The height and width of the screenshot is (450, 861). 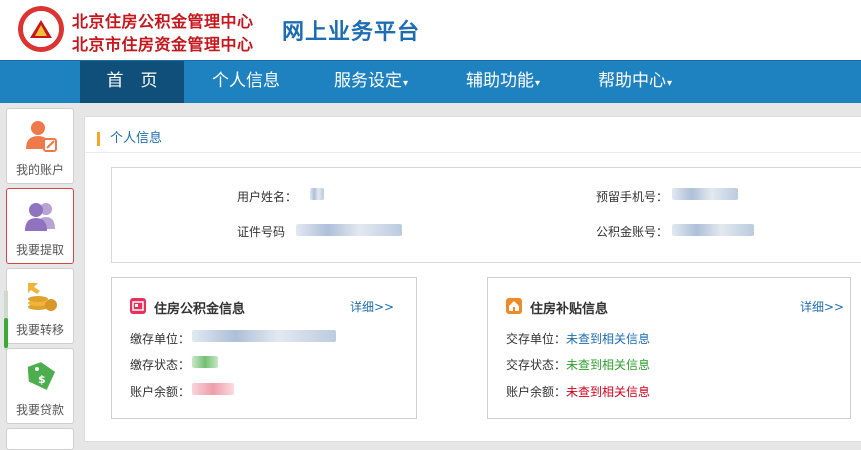 I want to click on sidebar-item-my-account: 我的账户, so click(x=40, y=146).